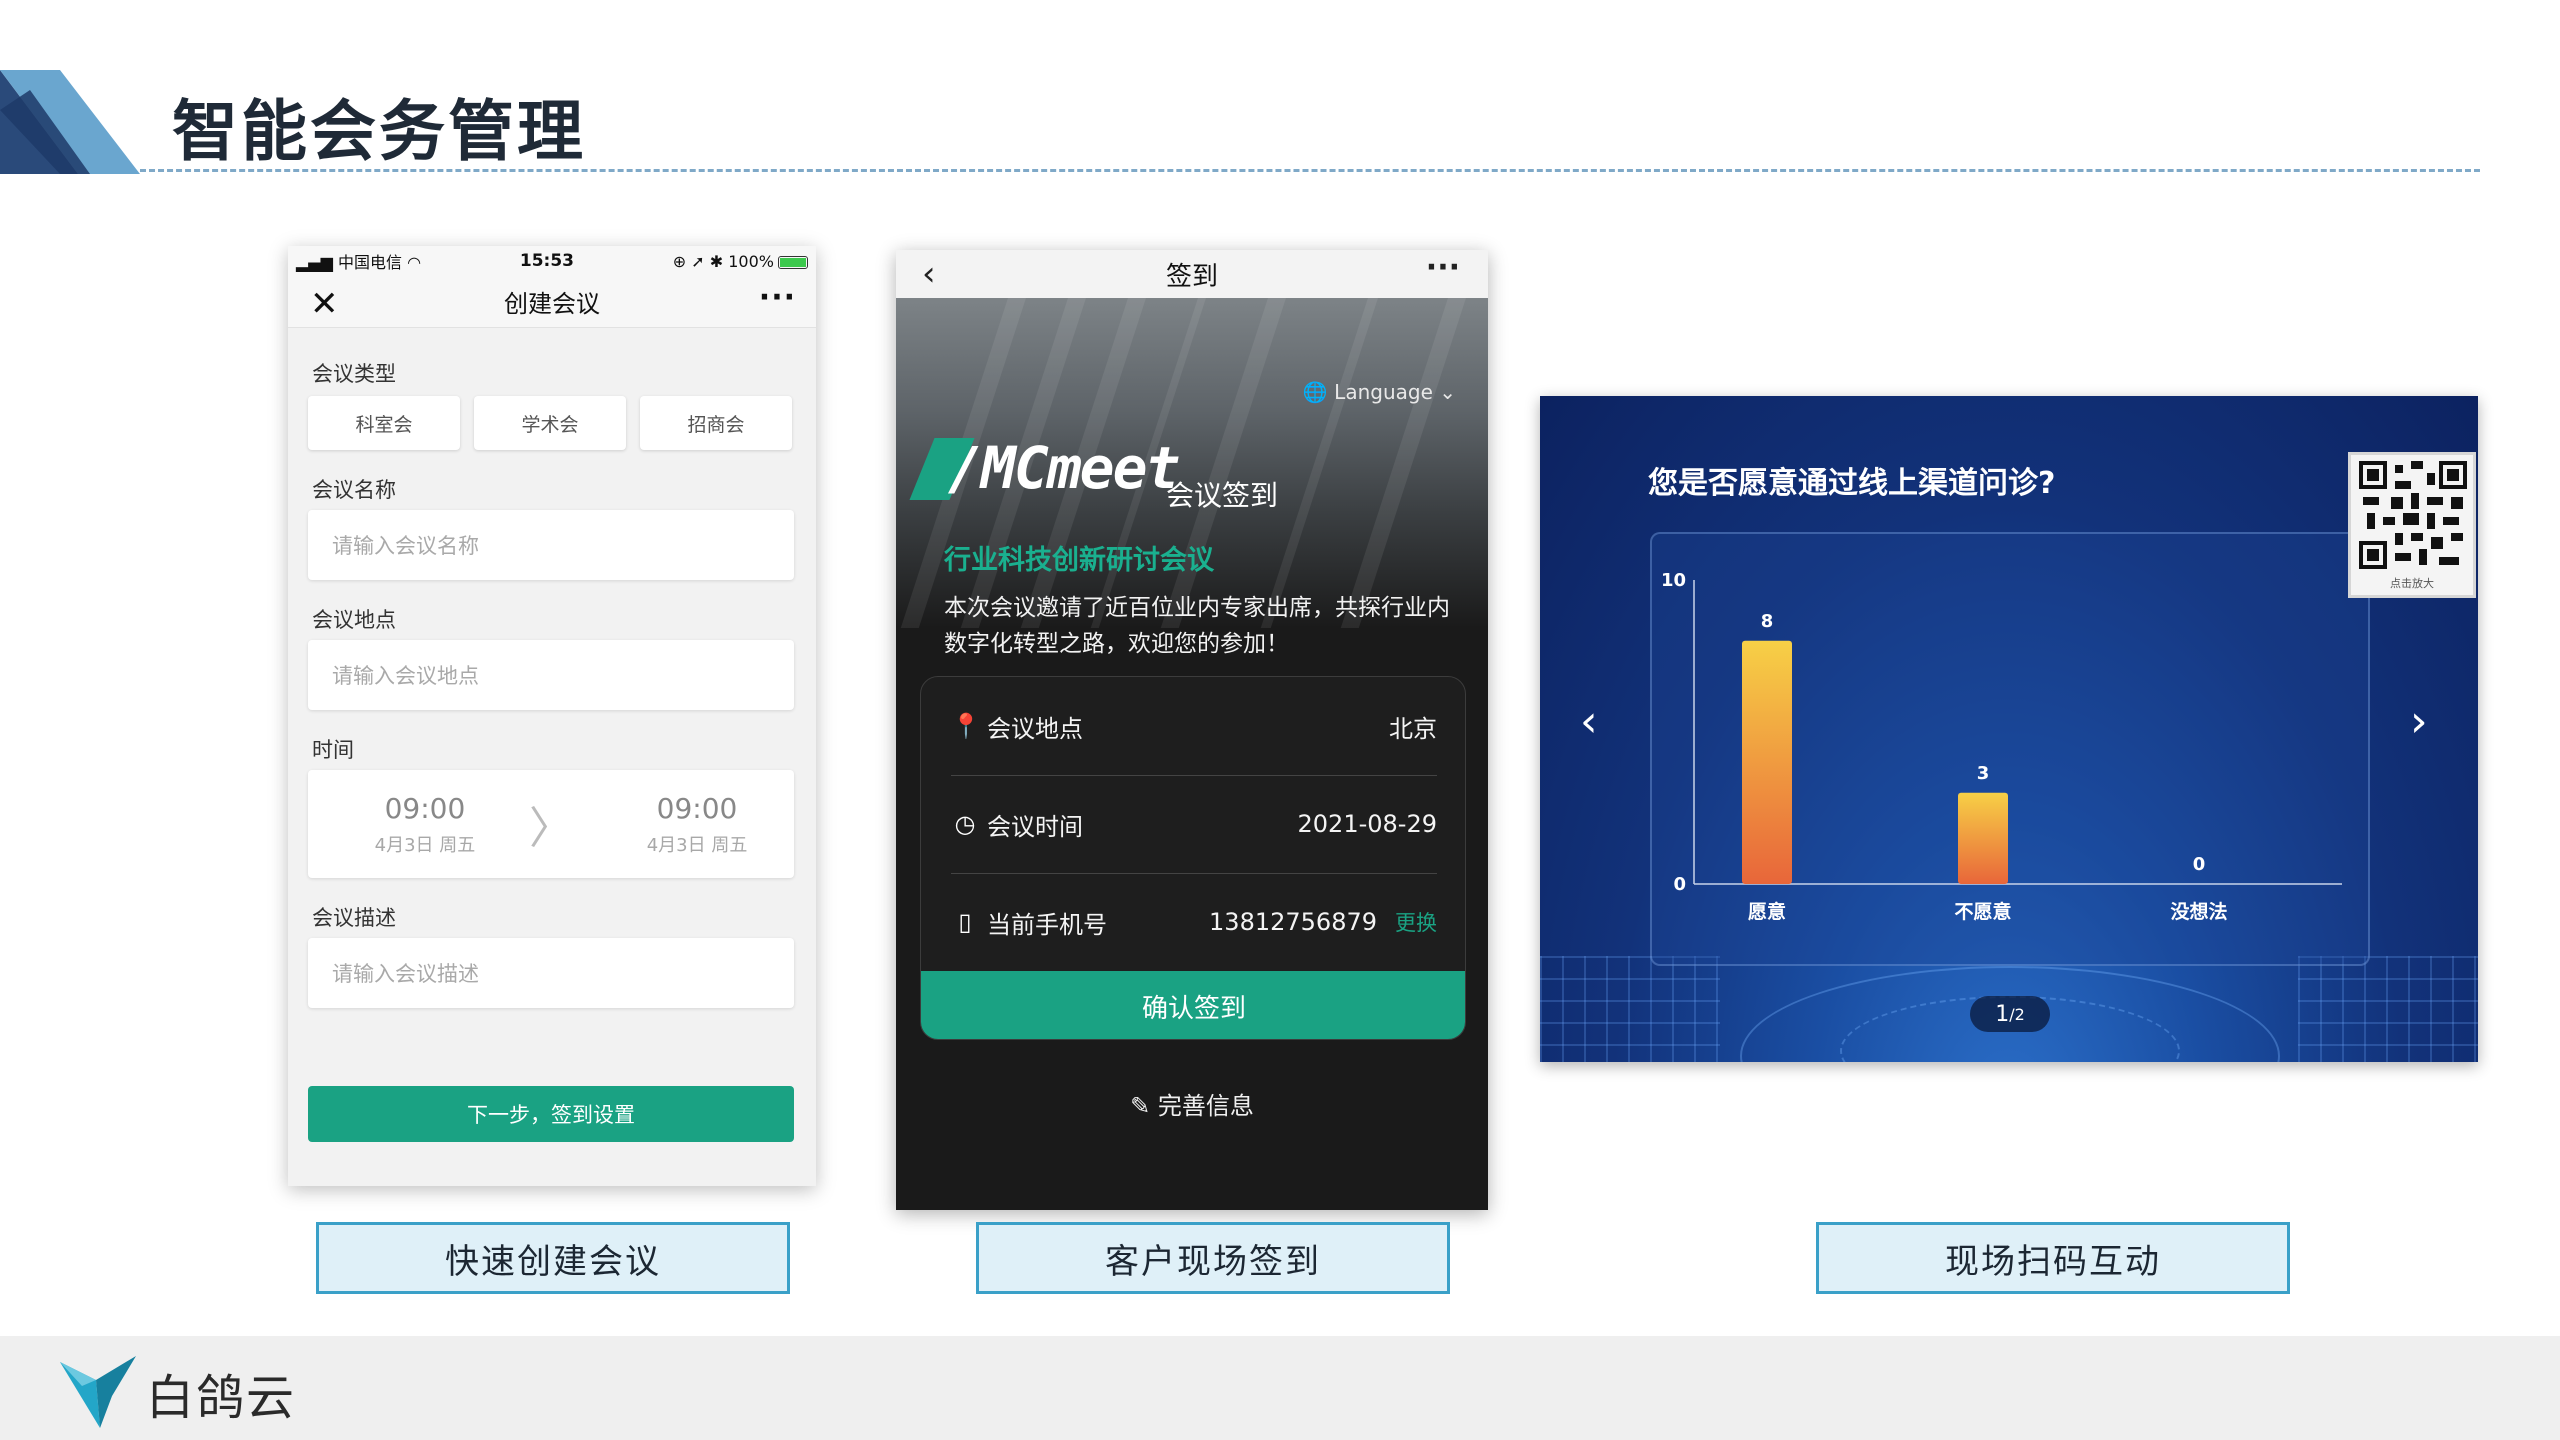 This screenshot has width=2560, height=1440. What do you see at coordinates (425, 845) in the screenshot?
I see `start-date-value: 4月3日 周五` at bounding box center [425, 845].